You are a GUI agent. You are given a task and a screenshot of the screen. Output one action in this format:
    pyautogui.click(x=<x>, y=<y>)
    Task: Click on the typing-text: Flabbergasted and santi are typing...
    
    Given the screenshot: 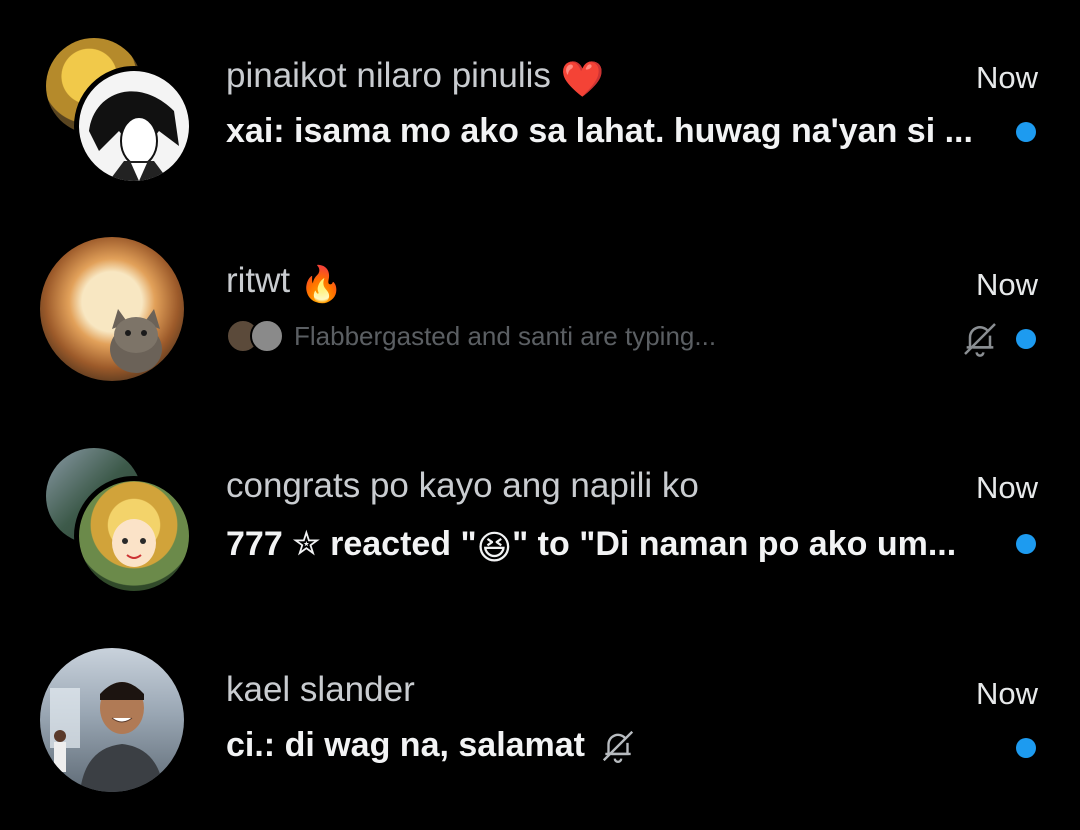 What is the action you would take?
    pyautogui.click(x=505, y=335)
    